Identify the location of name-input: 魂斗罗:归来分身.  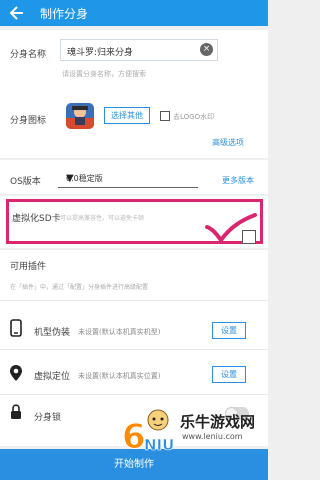
(139, 50).